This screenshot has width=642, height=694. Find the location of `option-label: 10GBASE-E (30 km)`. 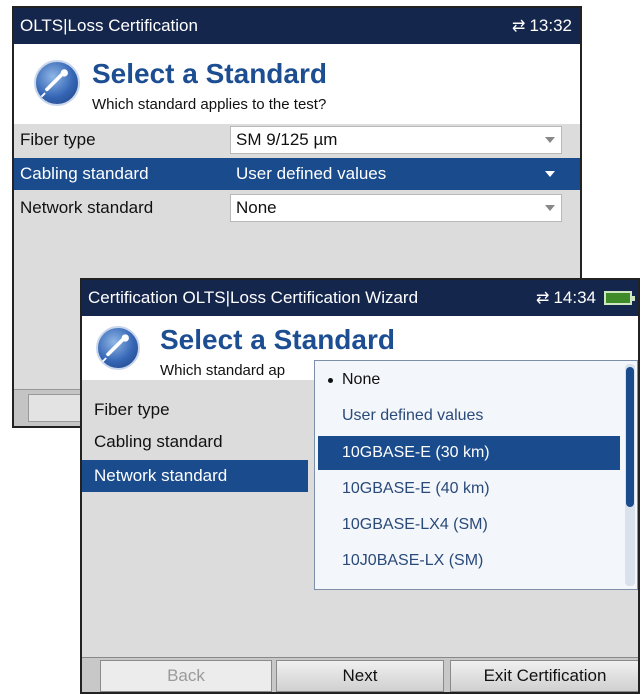

option-label: 10GBASE-E (30 km) is located at coordinates (416, 452).